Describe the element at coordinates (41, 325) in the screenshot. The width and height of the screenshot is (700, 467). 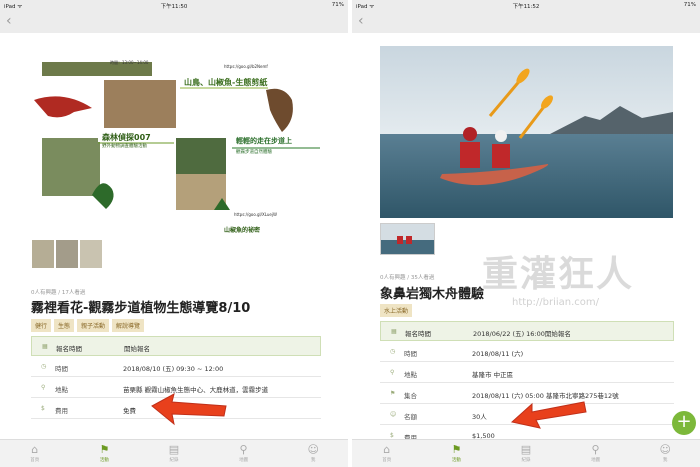
I see `tag: 健行` at that location.